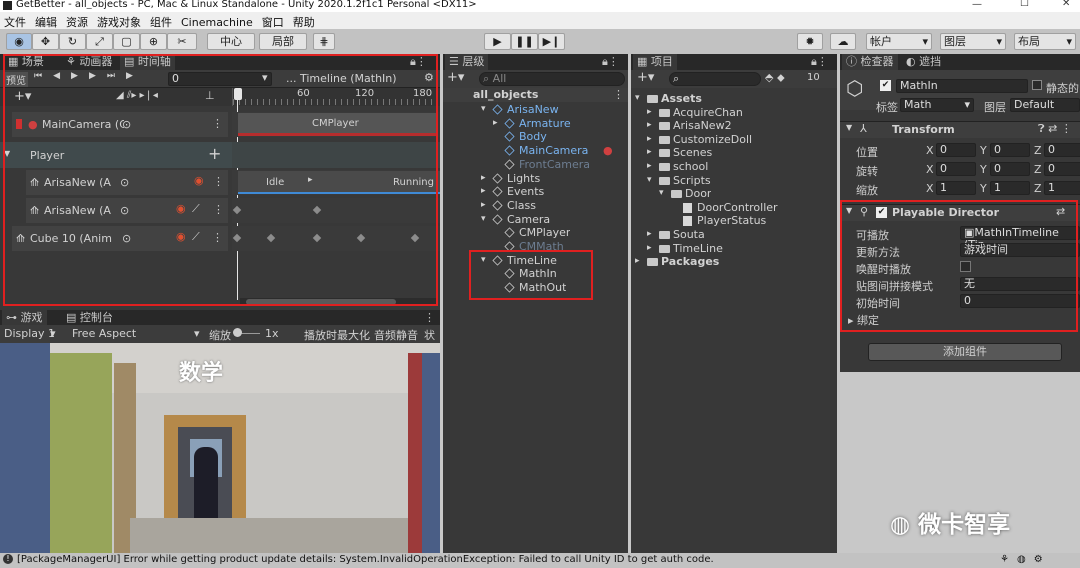  I want to click on play-button: ▶, so click(497, 41).